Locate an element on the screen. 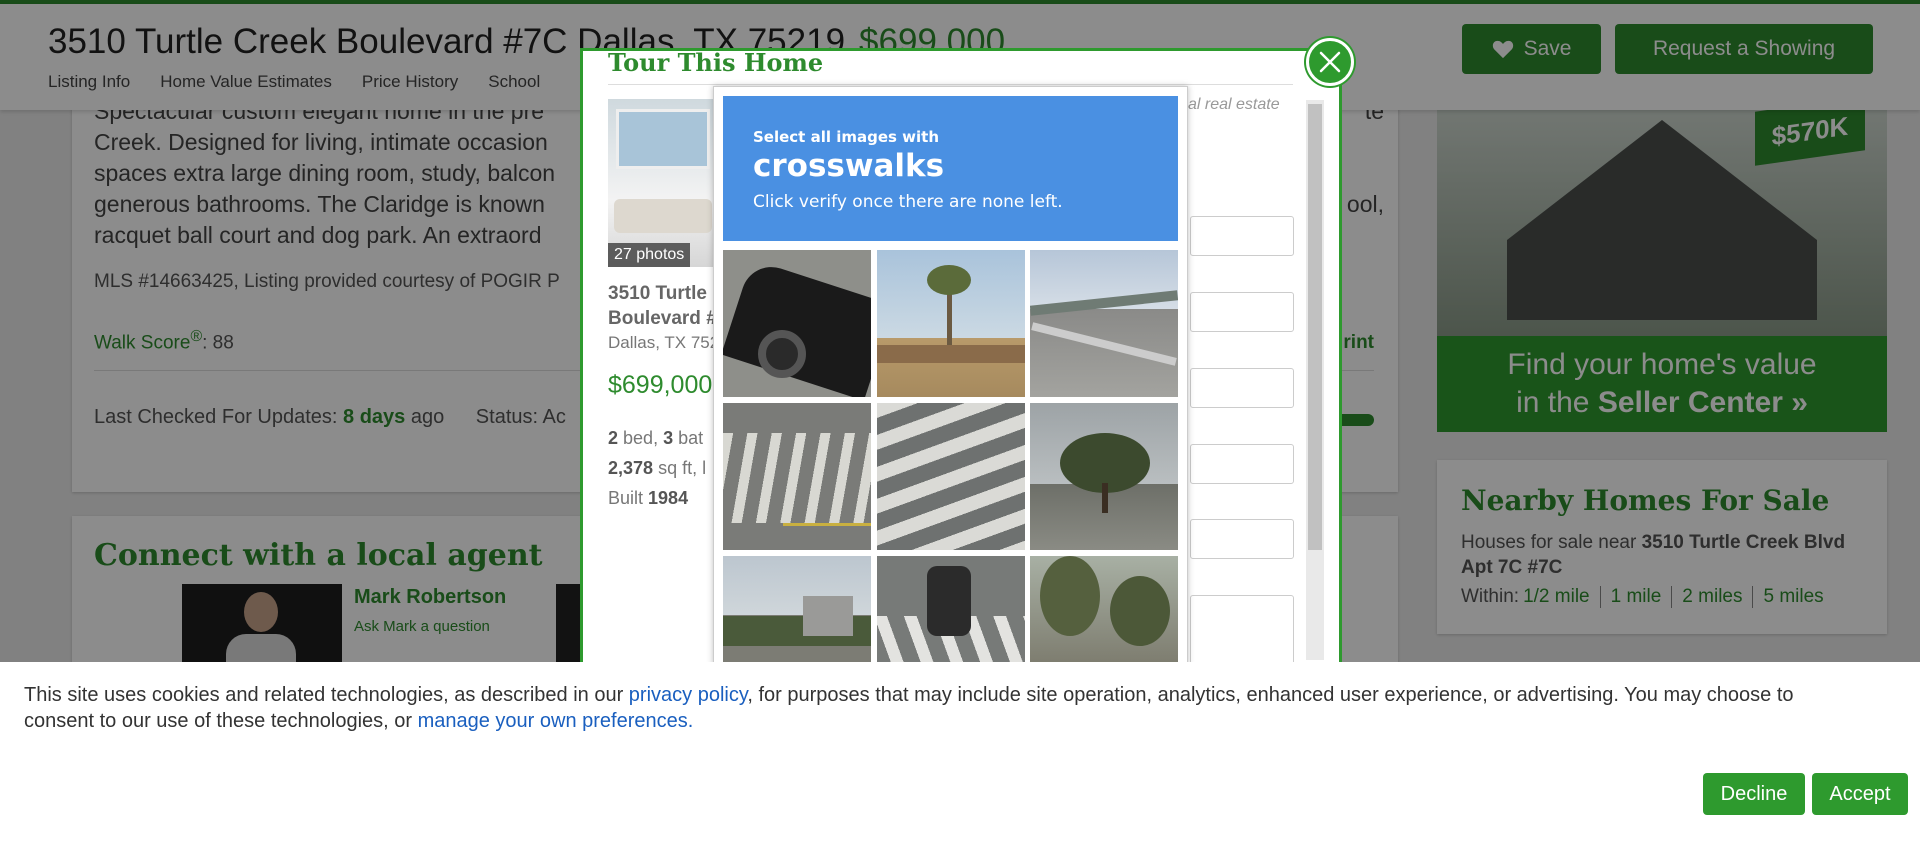 This screenshot has width=1920, height=846. captcha-instruction: Select all images with is located at coordinates (846, 137).